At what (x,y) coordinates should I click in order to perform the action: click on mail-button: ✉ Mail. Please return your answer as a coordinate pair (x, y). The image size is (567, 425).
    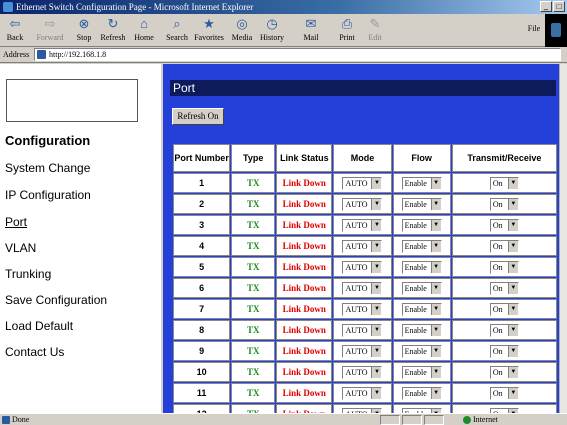
    Looking at the image, I should click on (311, 30).